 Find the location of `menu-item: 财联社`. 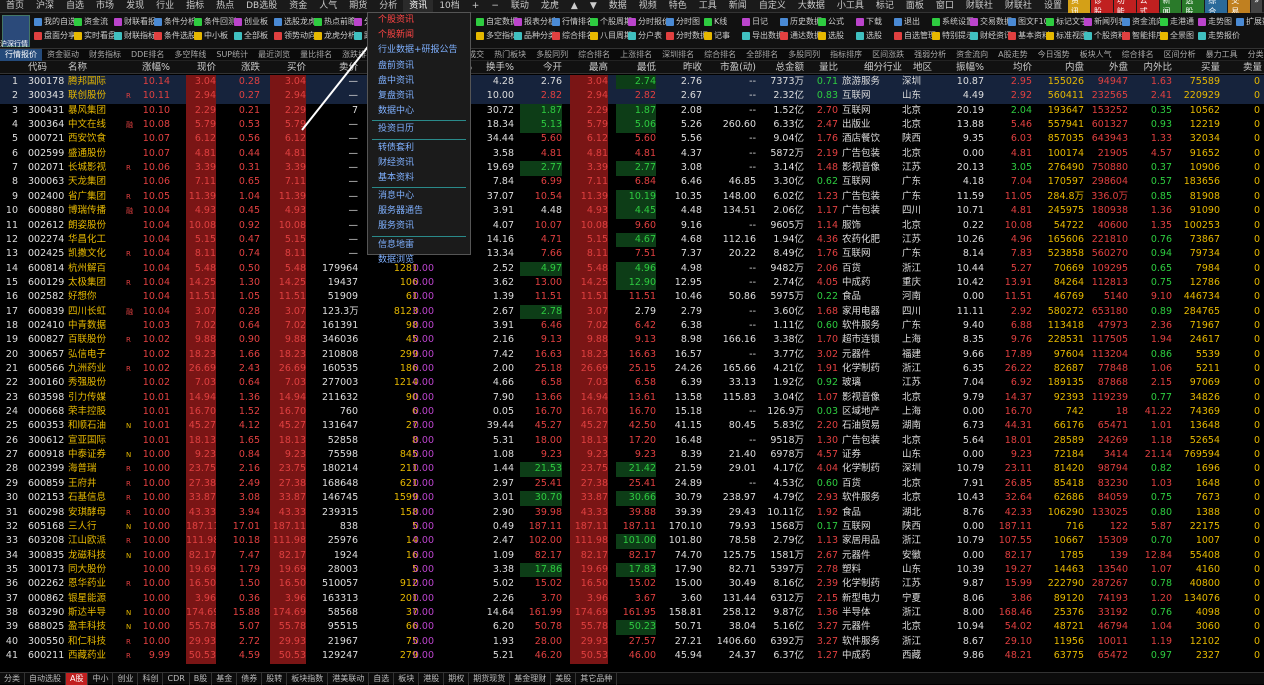

menu-item: 财联社 is located at coordinates (1018, 6).